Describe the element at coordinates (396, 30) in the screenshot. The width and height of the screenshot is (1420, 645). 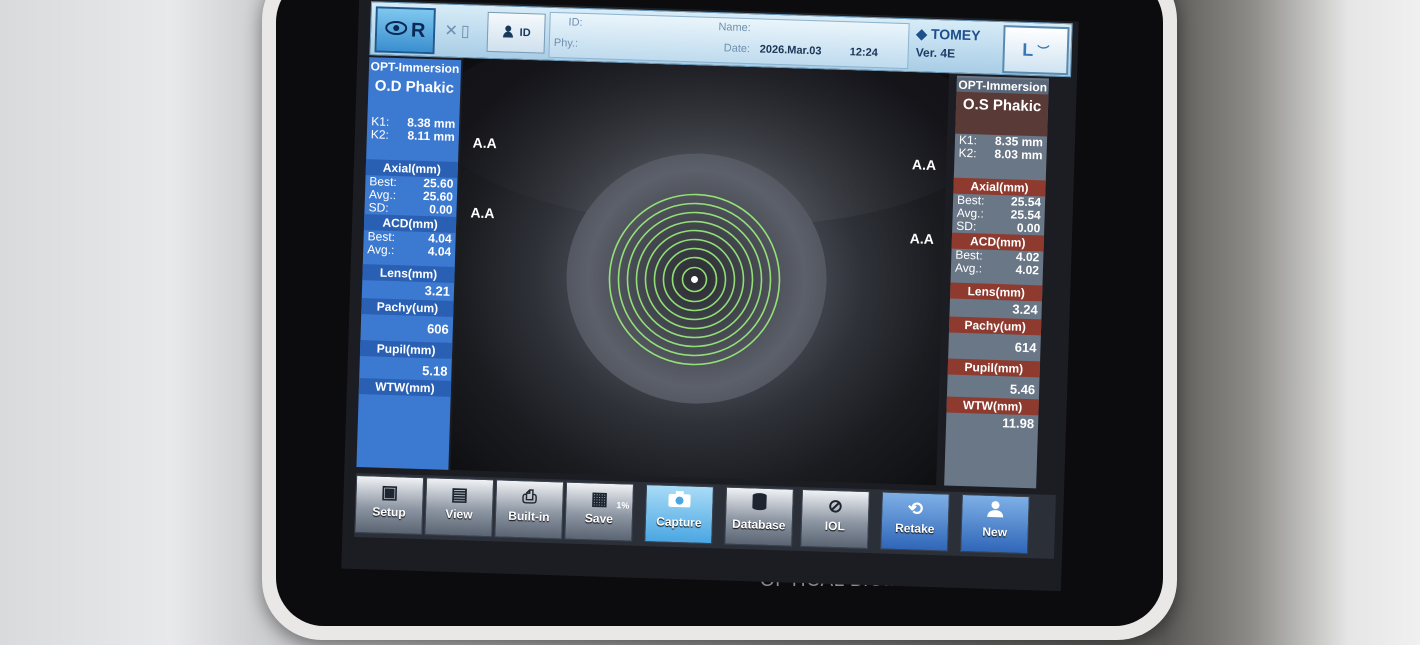
I see `eye-icon` at that location.